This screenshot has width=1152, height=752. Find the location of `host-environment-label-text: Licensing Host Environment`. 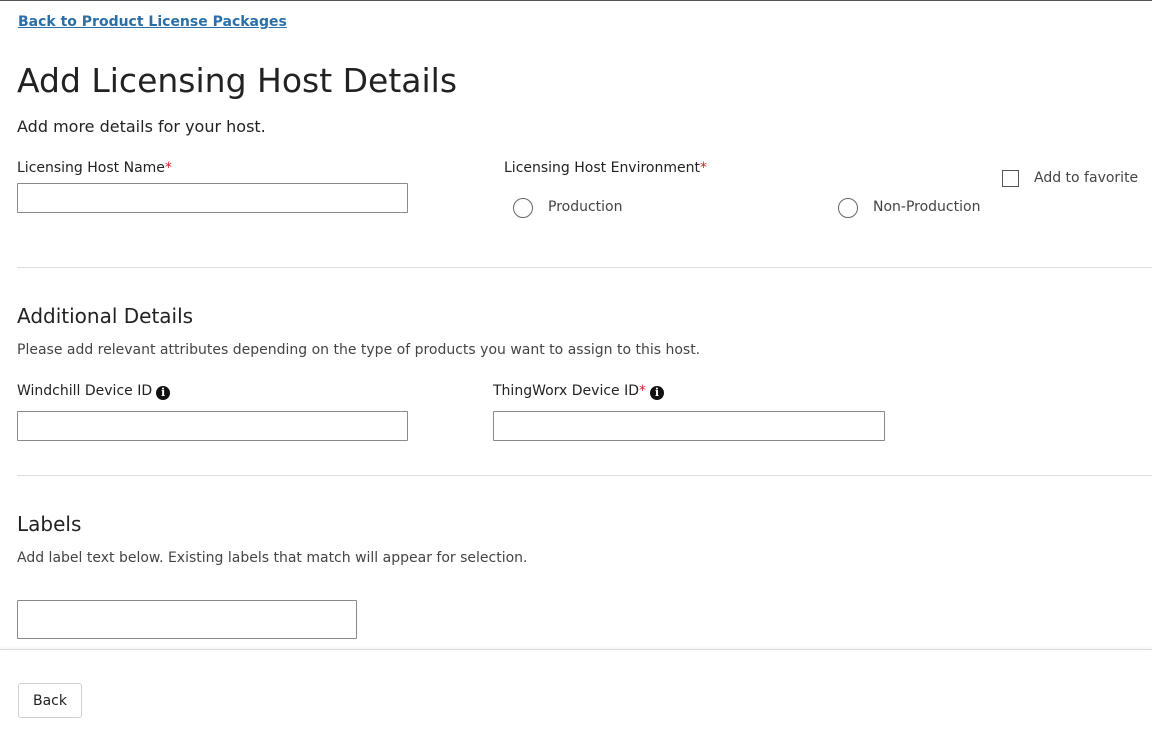

host-environment-label-text: Licensing Host Environment is located at coordinates (602, 168).